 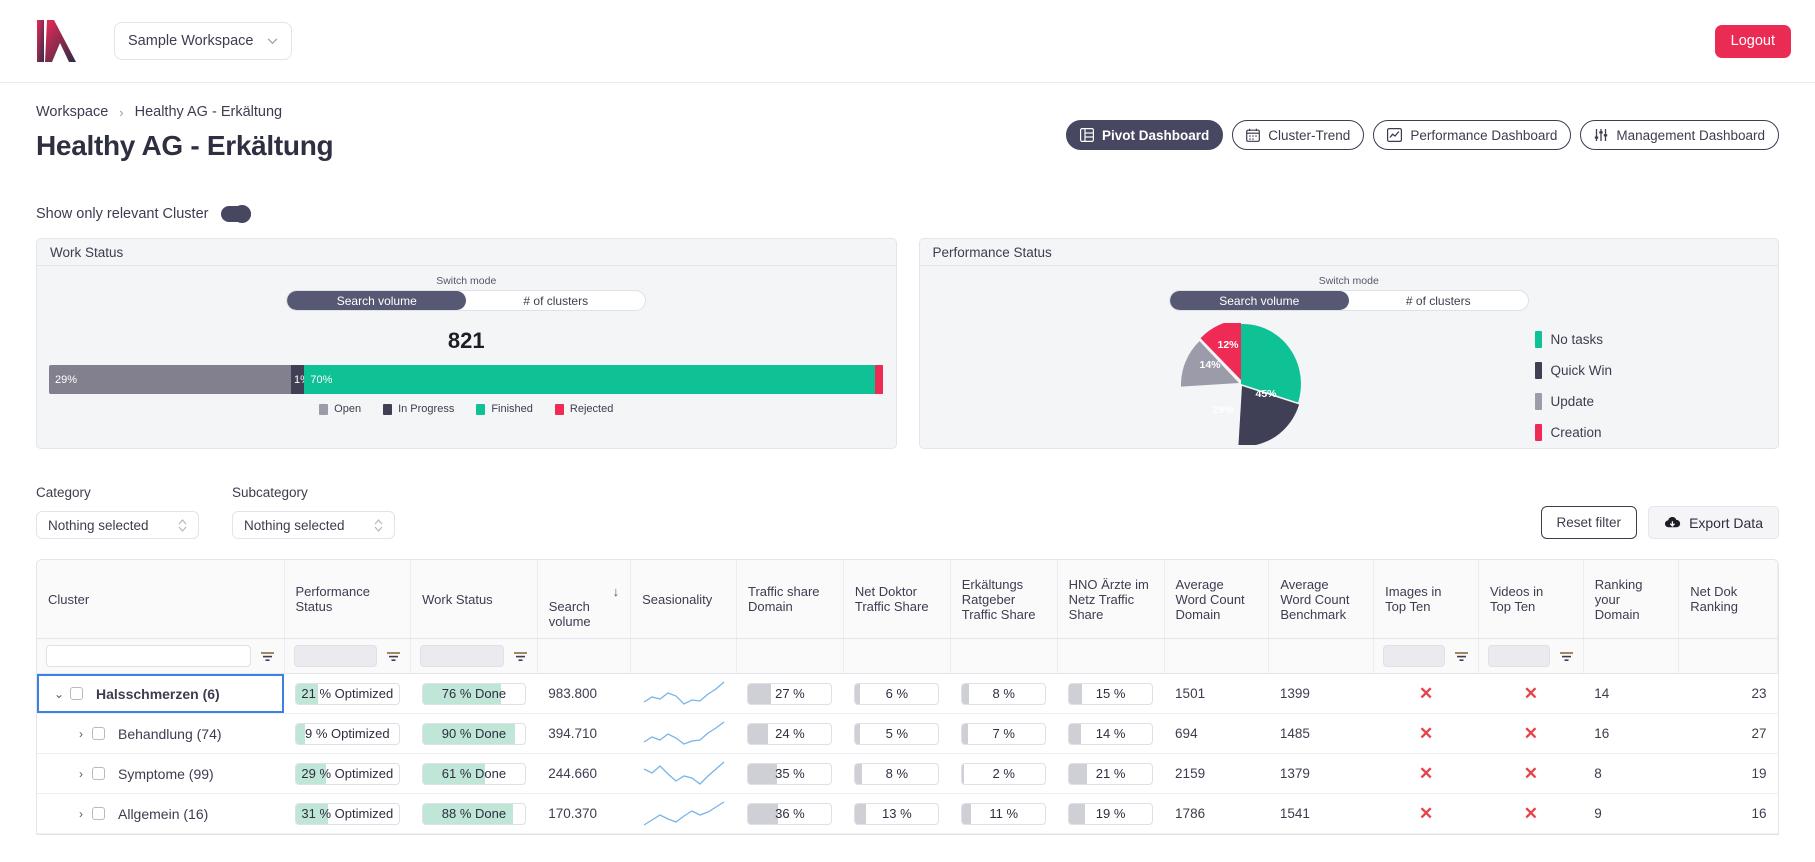 What do you see at coordinates (148, 656) in the screenshot?
I see `cluster-filter-input` at bounding box center [148, 656].